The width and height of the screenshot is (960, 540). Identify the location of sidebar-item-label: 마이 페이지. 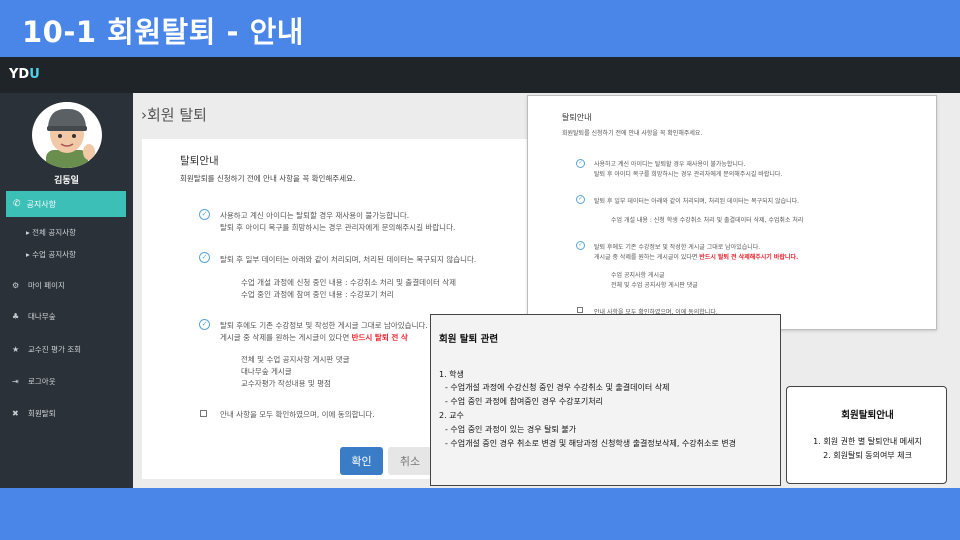
(46, 285).